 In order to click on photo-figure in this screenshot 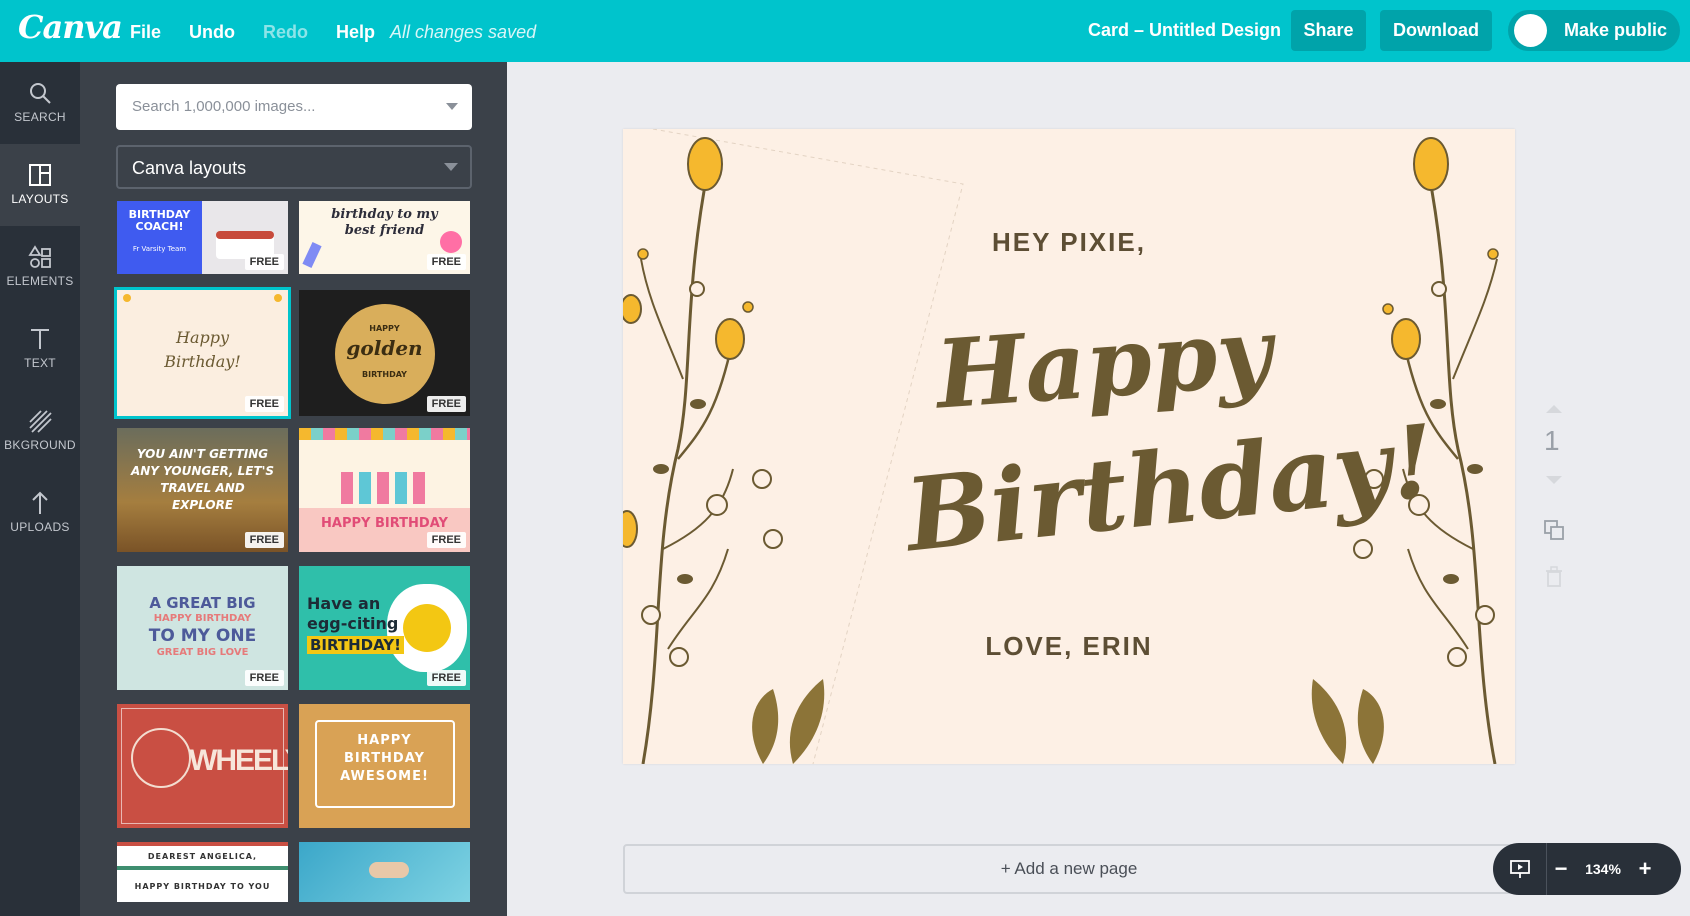, I will do `click(389, 870)`.